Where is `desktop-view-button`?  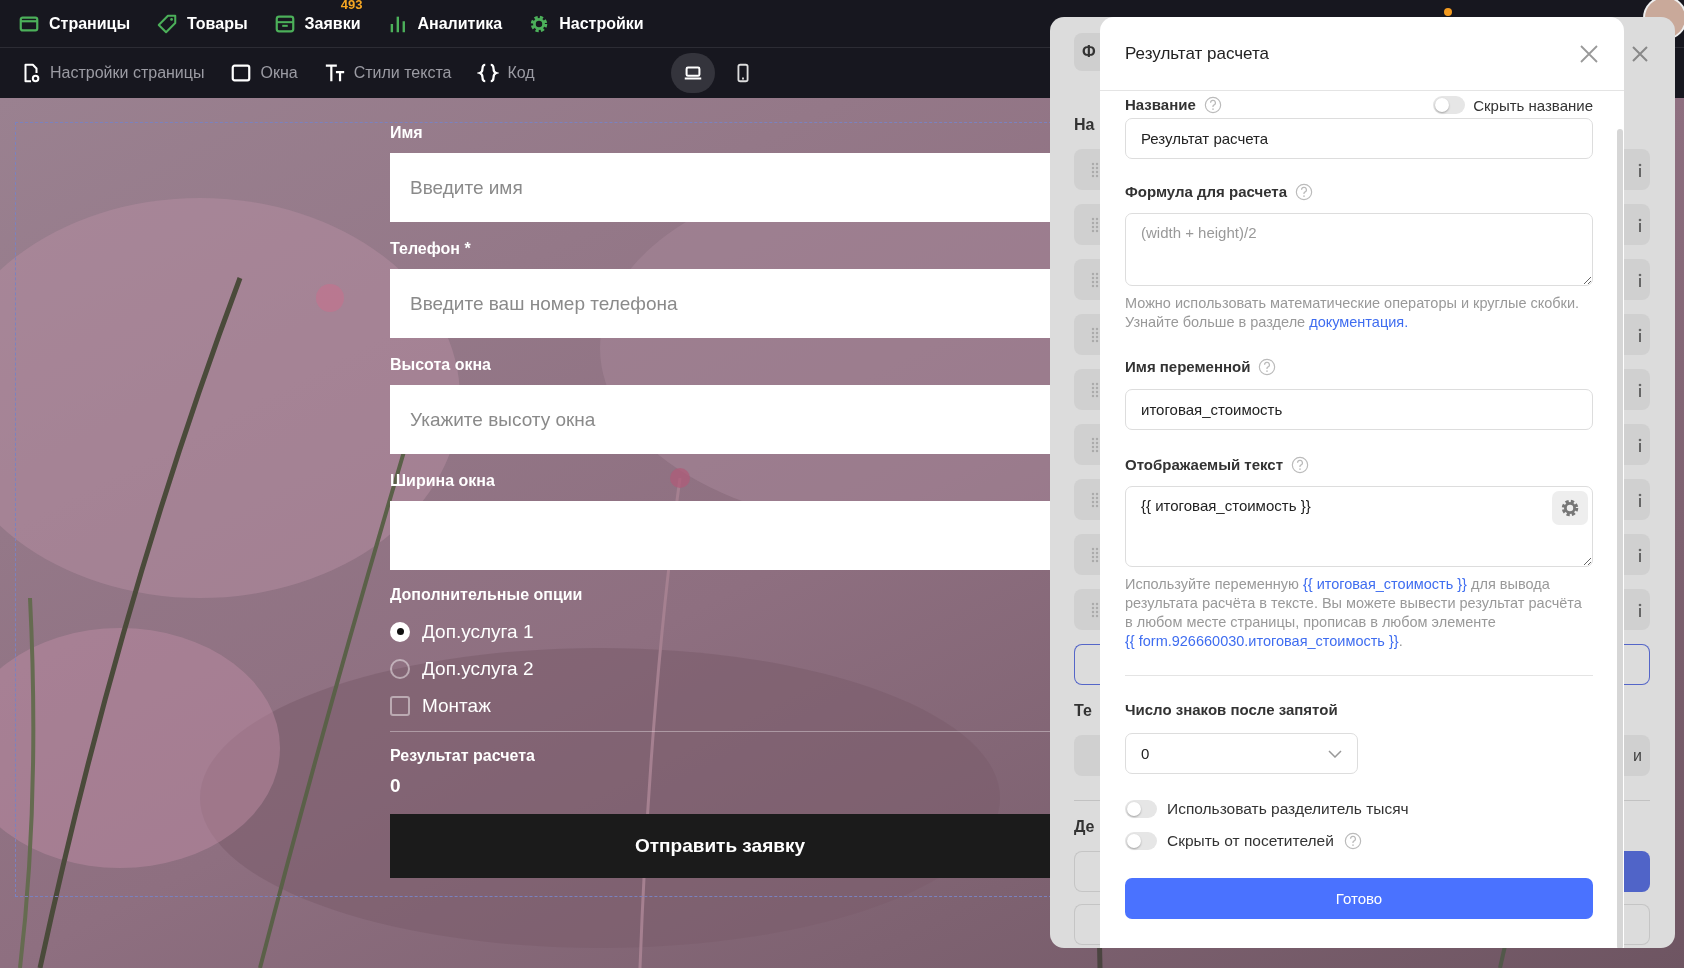
desktop-view-button is located at coordinates (692, 73).